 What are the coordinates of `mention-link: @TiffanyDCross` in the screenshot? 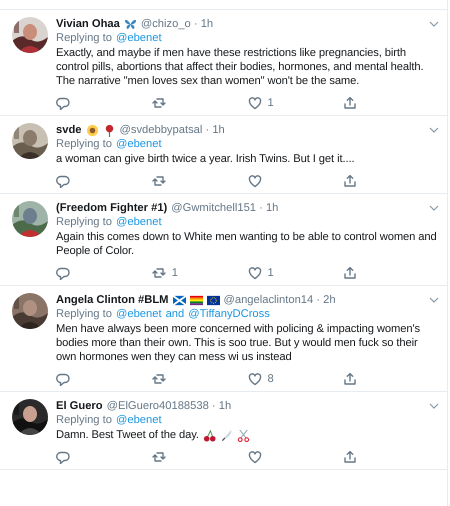 It's located at (229, 314).